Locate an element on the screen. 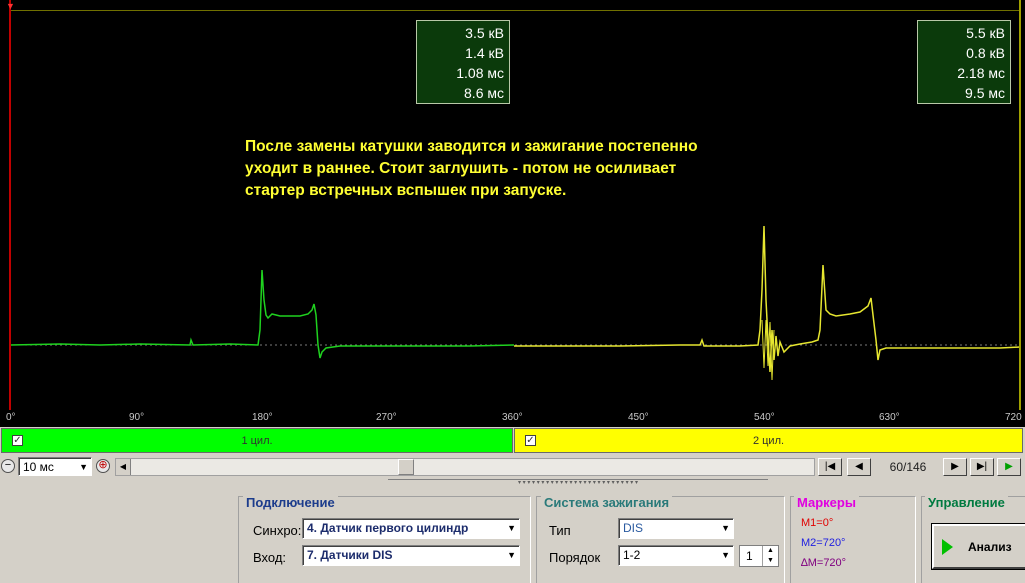  analyze-button: Анализ is located at coordinates (978, 546).